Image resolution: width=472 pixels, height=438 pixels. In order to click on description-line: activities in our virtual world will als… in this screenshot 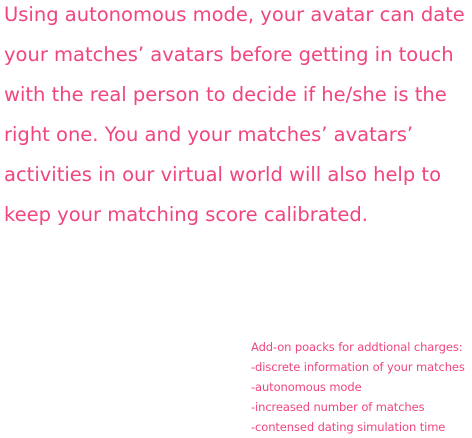, I will do `click(223, 174)`.